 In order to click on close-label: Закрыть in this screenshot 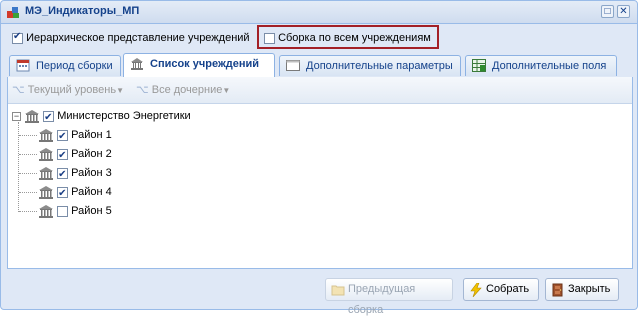, I will do `click(589, 289)`.